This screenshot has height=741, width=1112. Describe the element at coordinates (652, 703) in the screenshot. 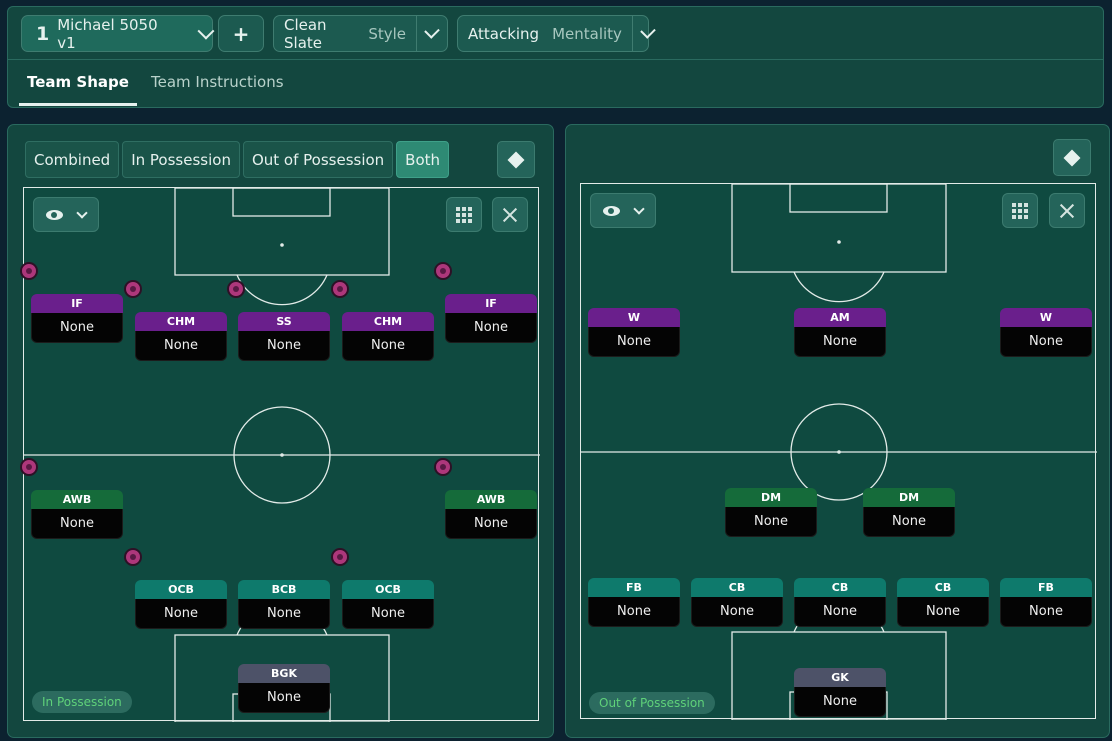

I see `phase-badge: Out of Possession` at that location.